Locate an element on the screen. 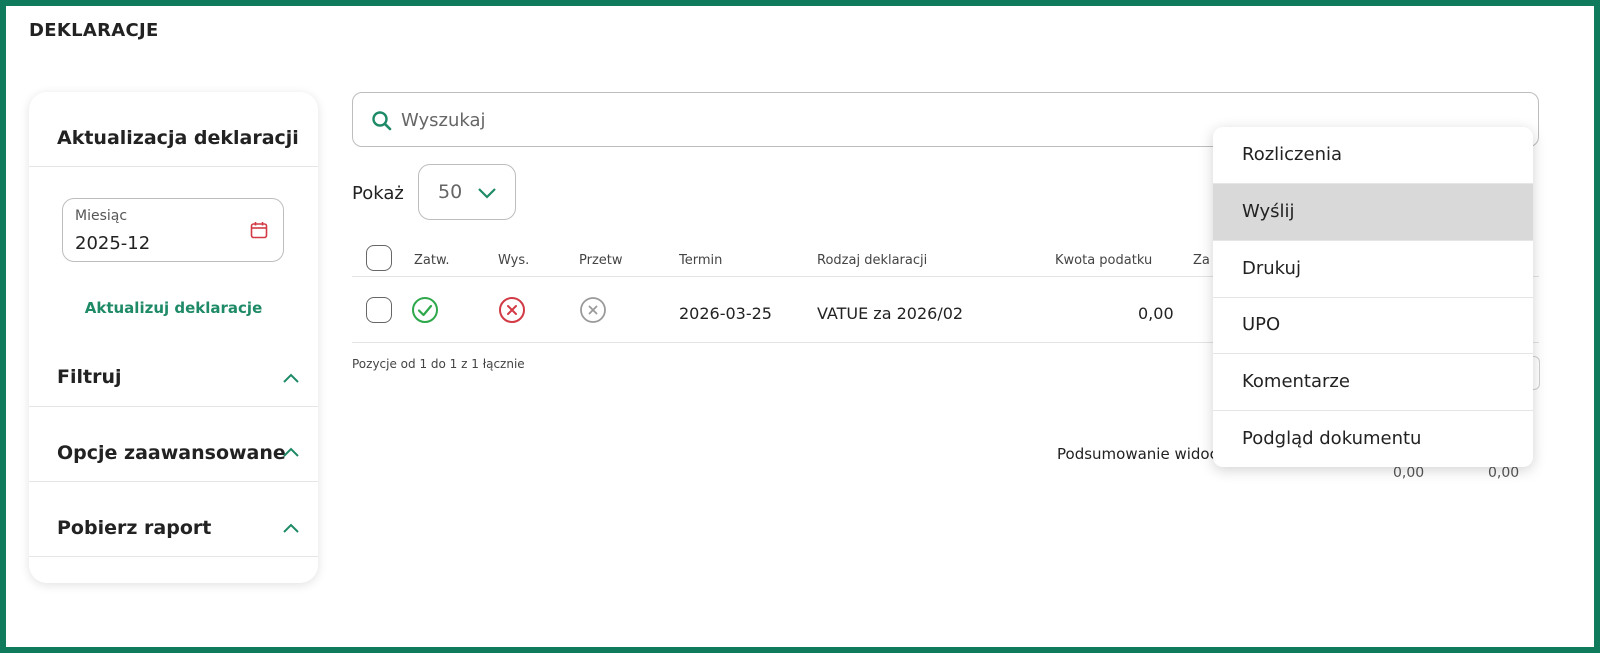 The image size is (1600, 653). page-size-select: 50 is located at coordinates (467, 192).